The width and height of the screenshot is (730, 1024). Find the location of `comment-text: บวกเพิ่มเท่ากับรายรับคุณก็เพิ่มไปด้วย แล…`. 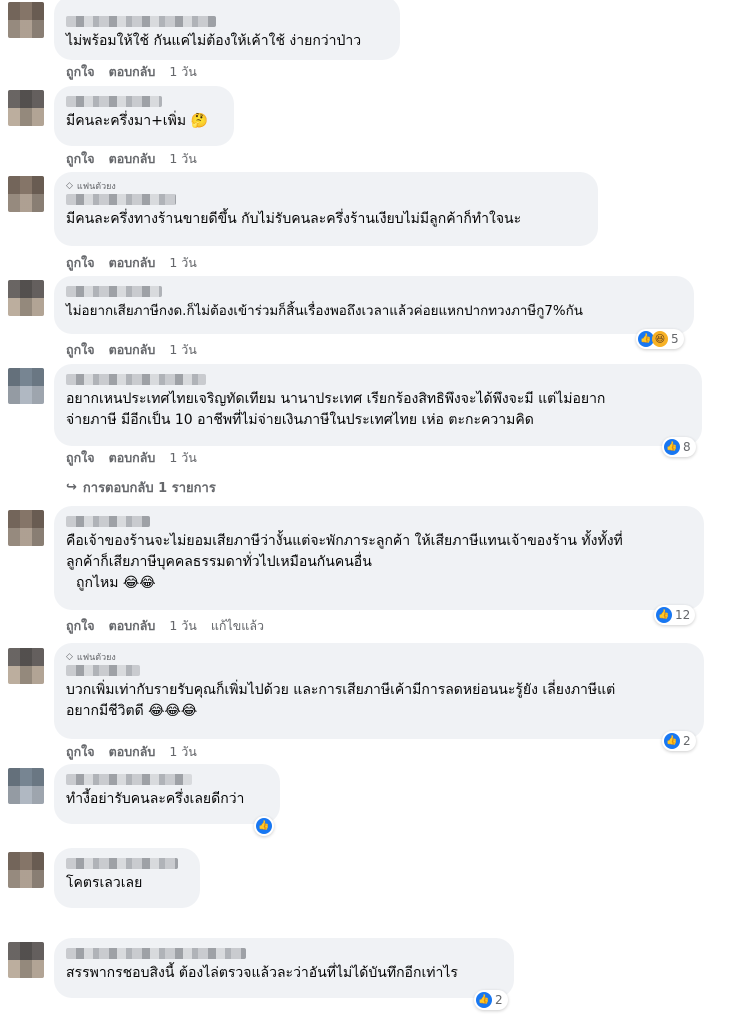

comment-text: บวกเพิ่มเท่ากับรายรับคุณก็เพิ่มไปด้วย แล… is located at coordinates (341, 700).